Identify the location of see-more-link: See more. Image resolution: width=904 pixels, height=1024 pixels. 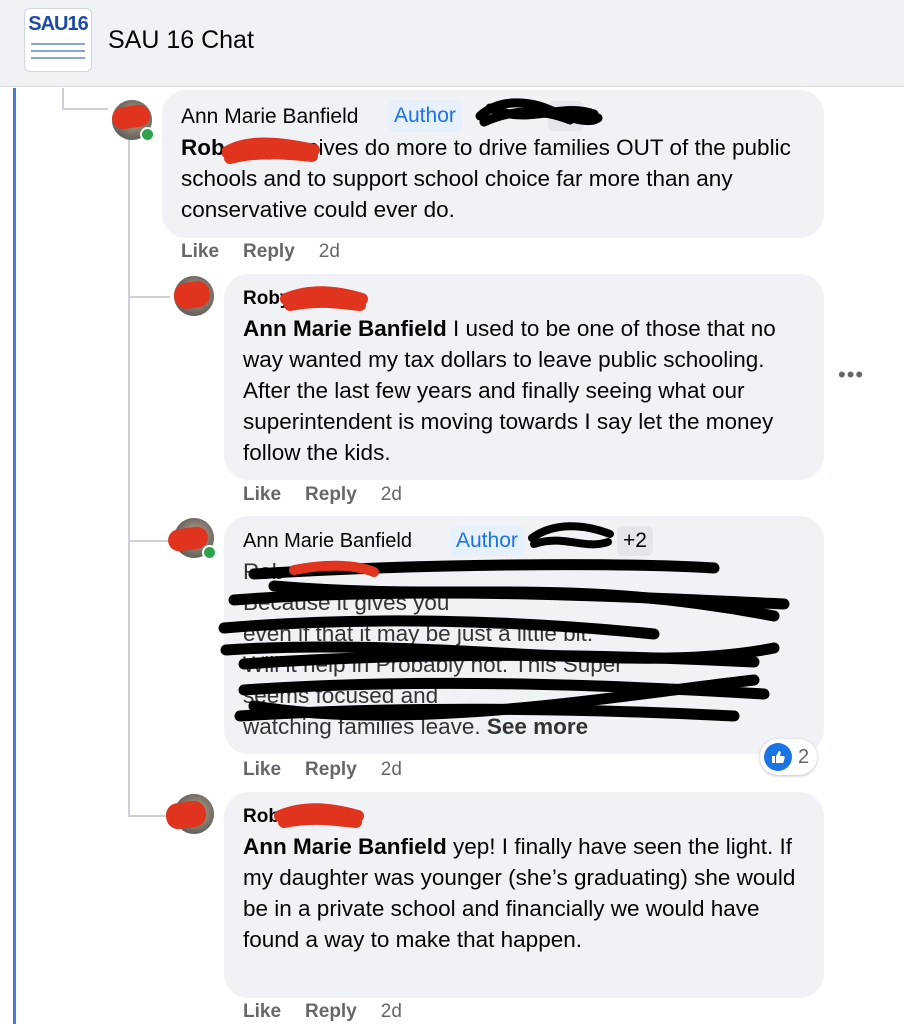
(537, 726).